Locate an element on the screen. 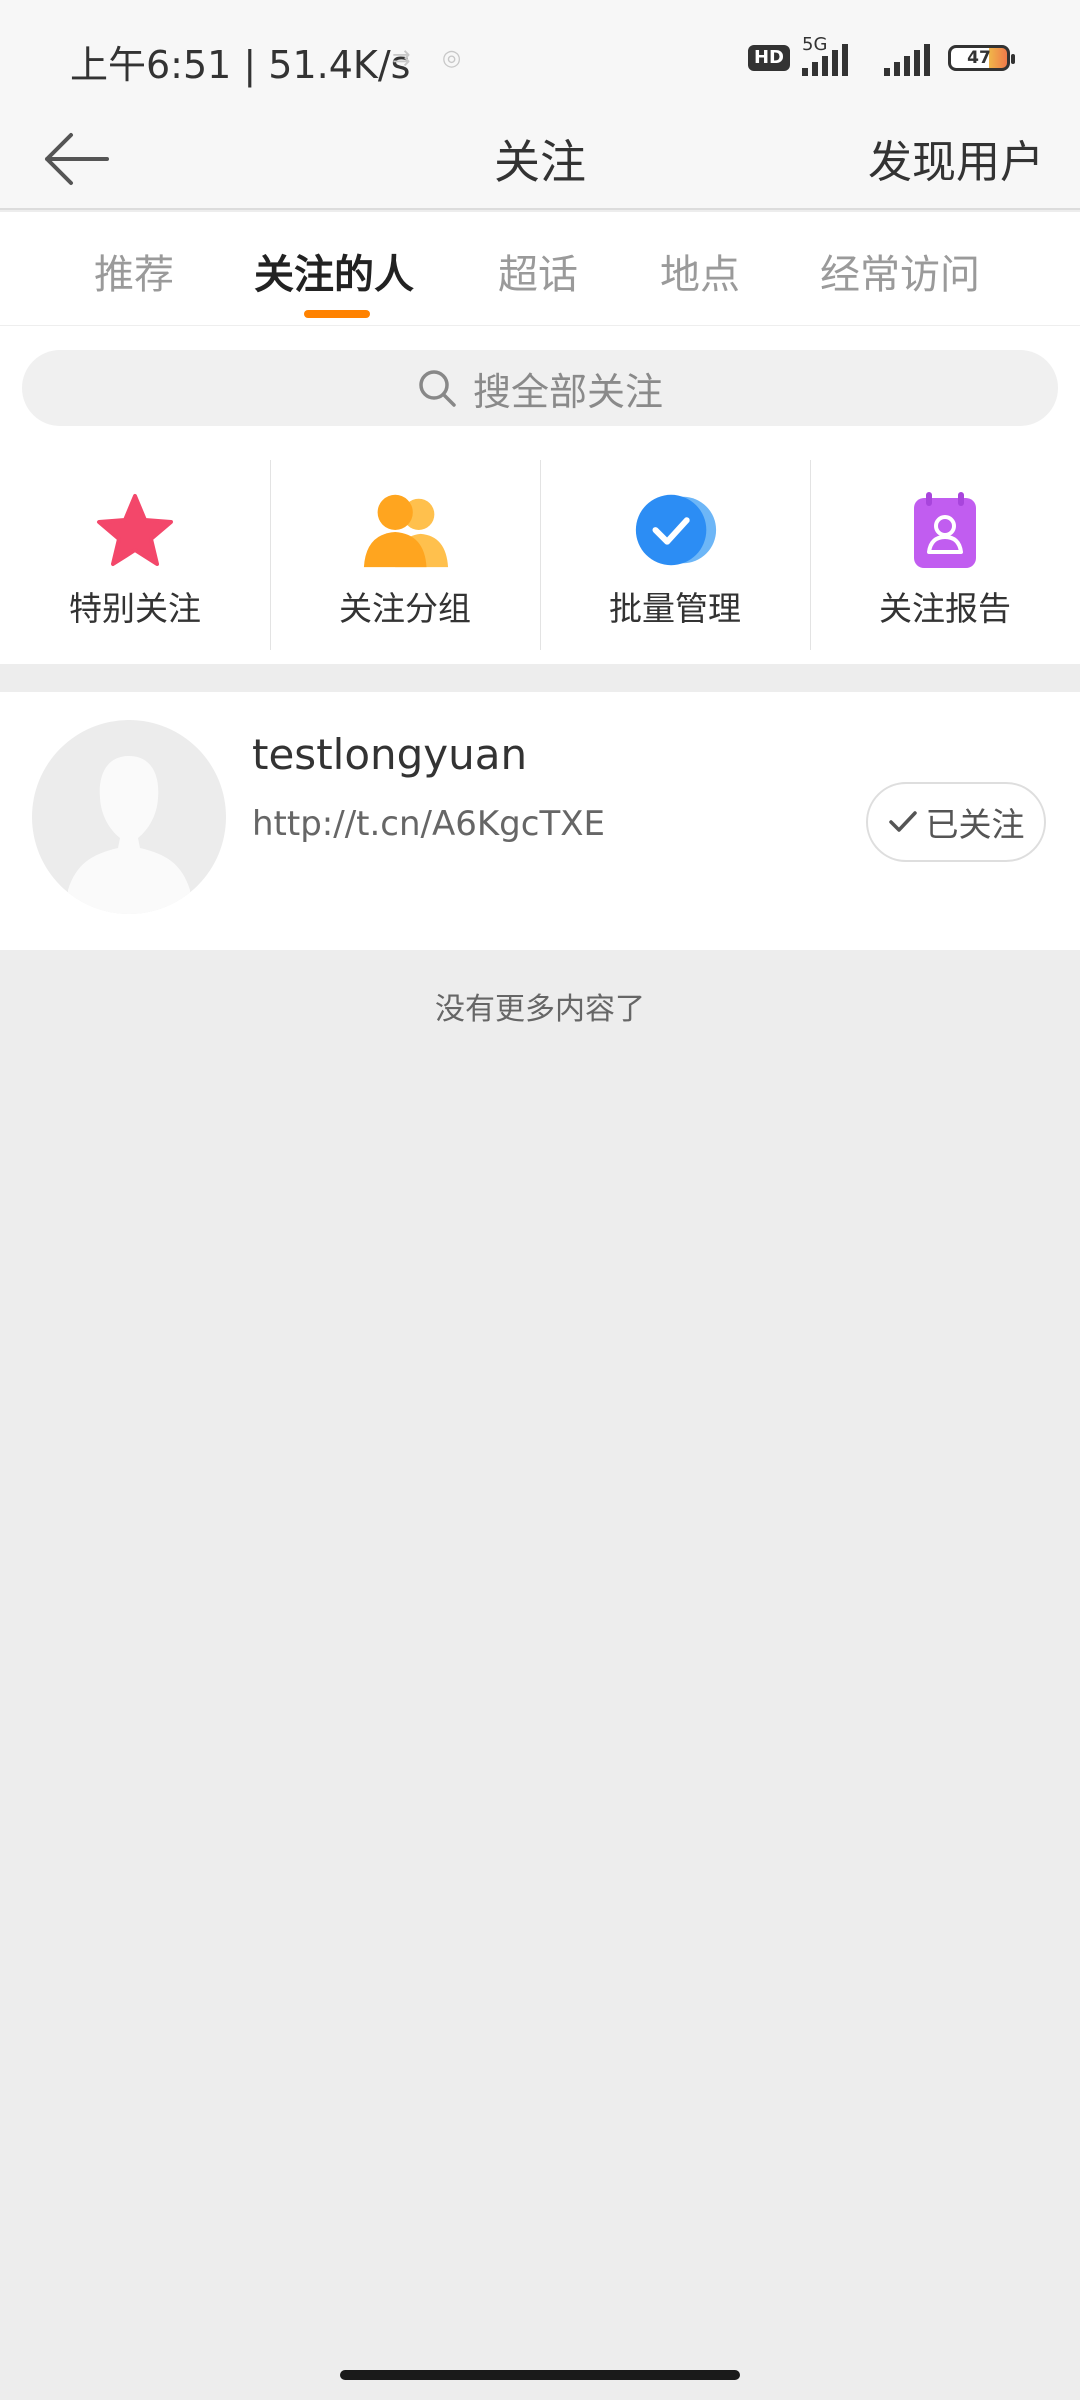 Image resolution: width=1080 pixels, height=2400 pixels. search-input: 搜全部关注 is located at coordinates (540, 388).